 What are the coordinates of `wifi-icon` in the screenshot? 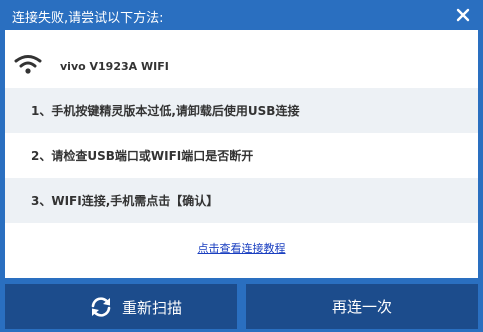 It's located at (28, 64).